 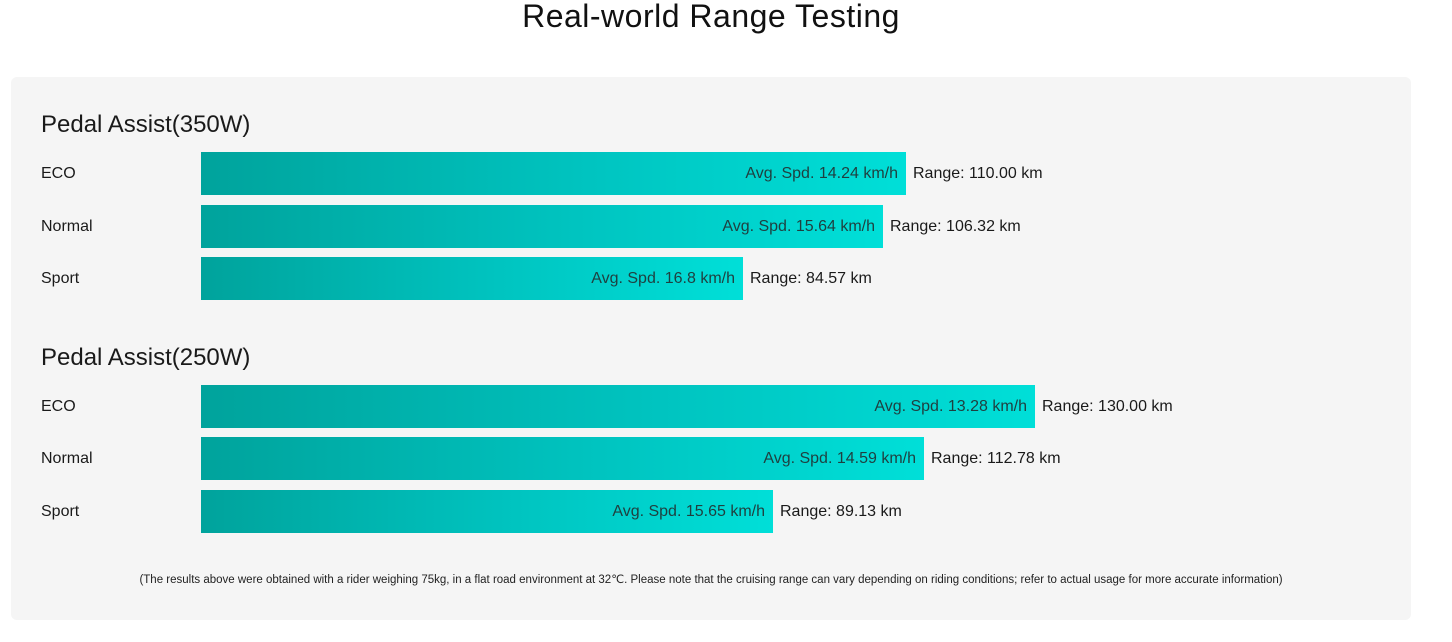 What do you see at coordinates (487, 511) in the screenshot?
I see `range-bar: Avg. Spd. 15.65 km/h` at bounding box center [487, 511].